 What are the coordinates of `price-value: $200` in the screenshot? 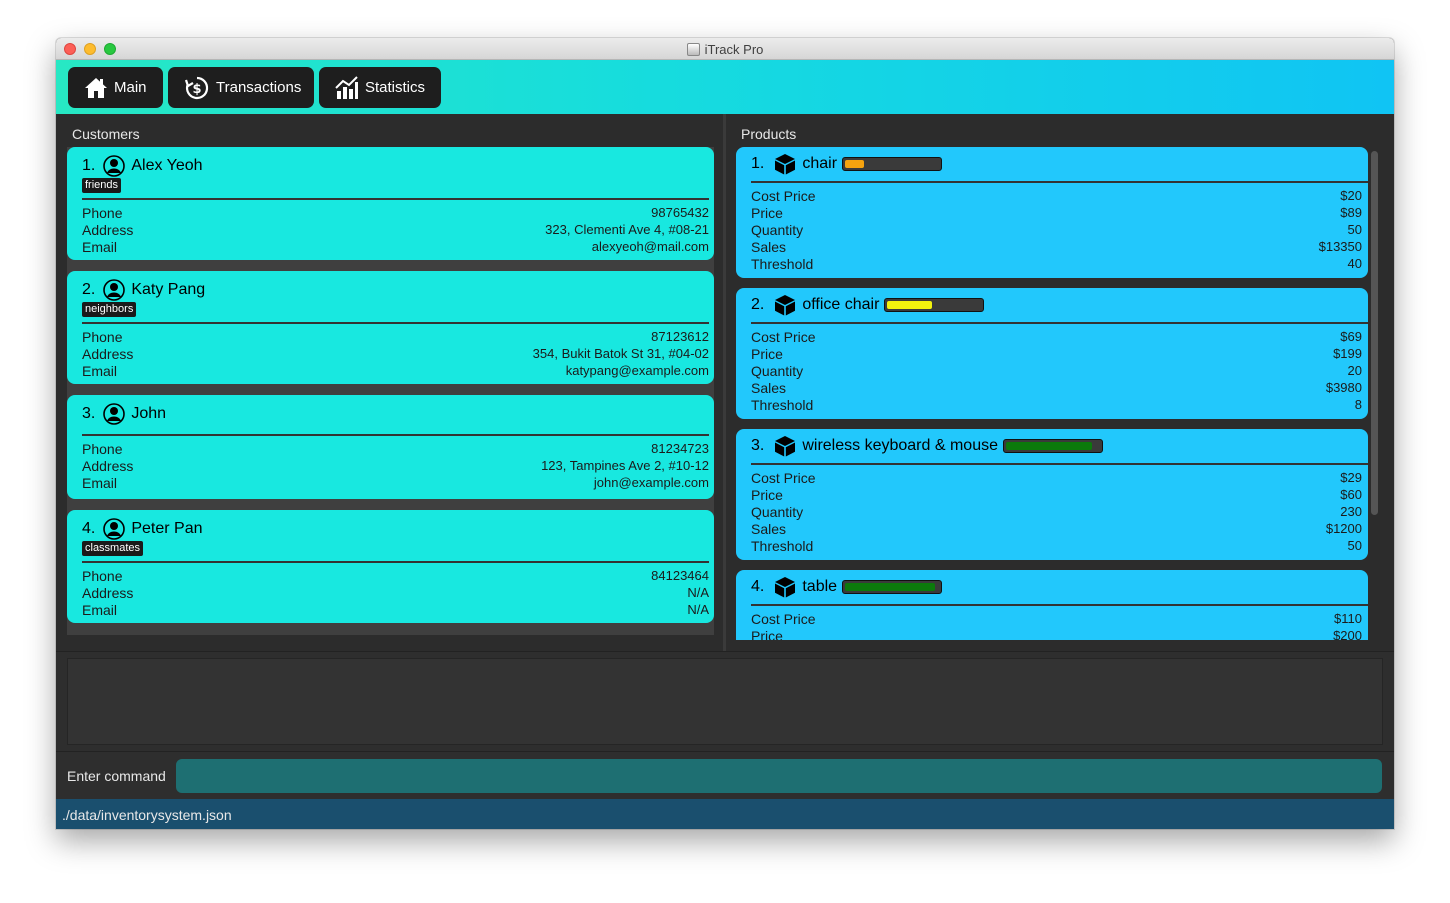 It's located at (1347, 634).